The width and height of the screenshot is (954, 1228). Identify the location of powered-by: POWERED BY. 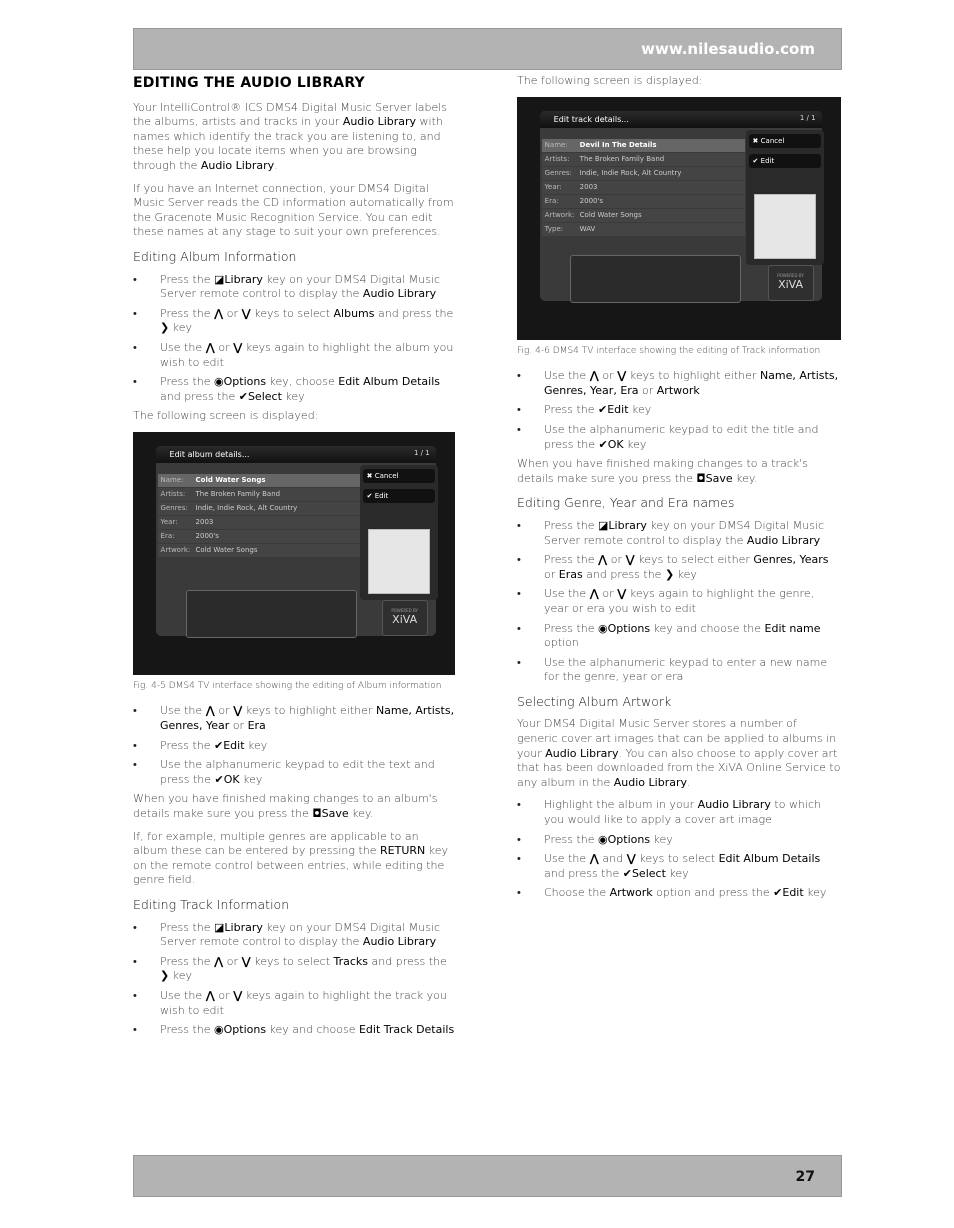
(790, 276).